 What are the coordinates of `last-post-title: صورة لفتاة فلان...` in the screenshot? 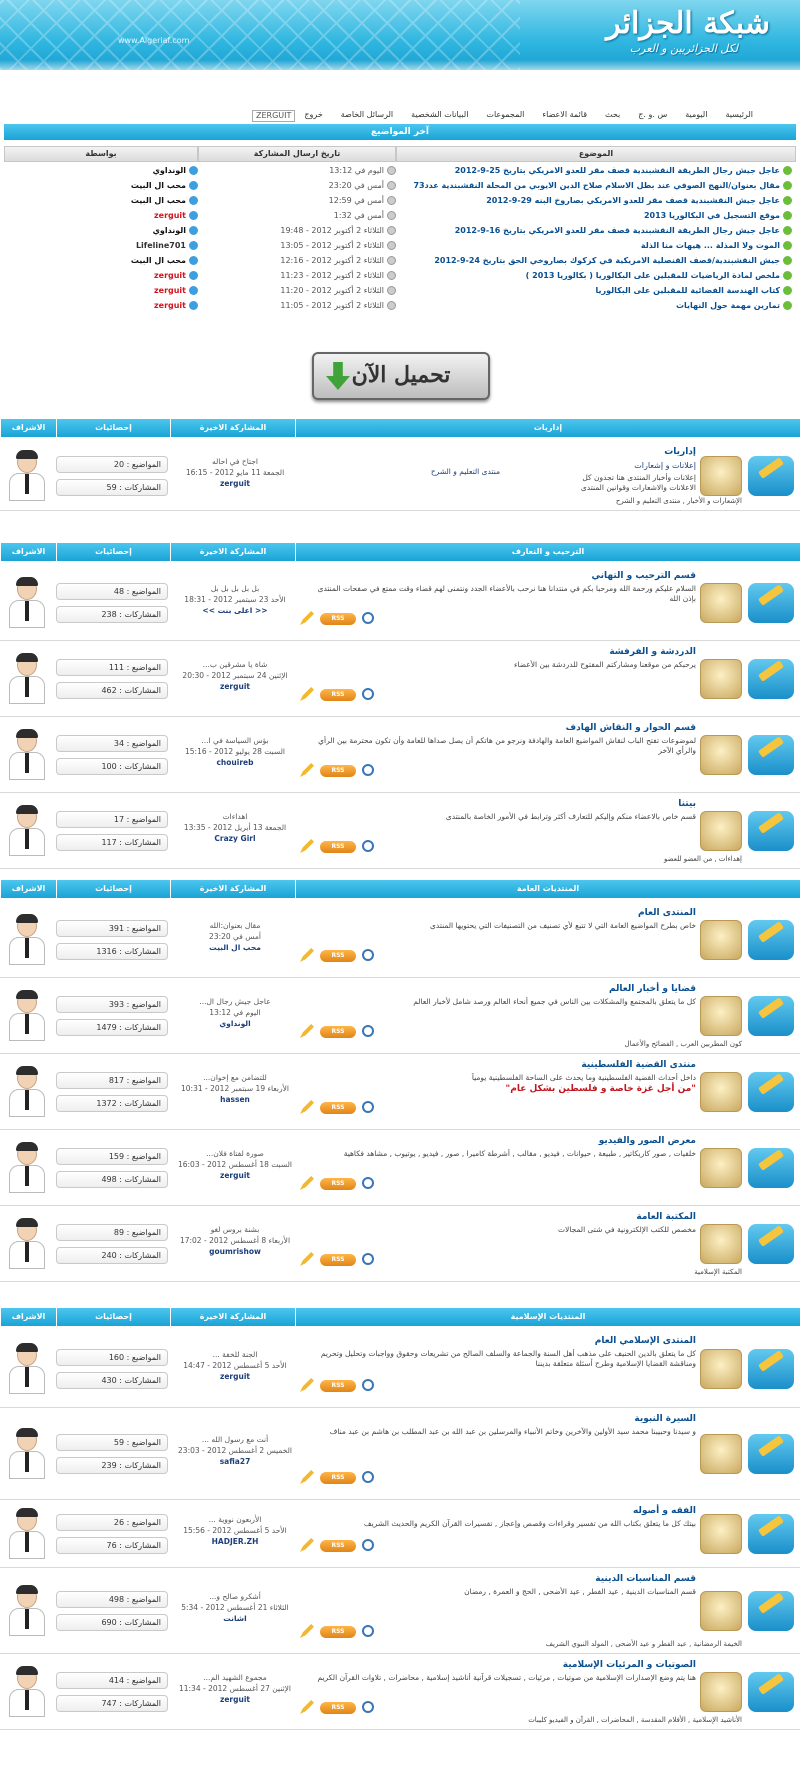 It's located at (235, 1153).